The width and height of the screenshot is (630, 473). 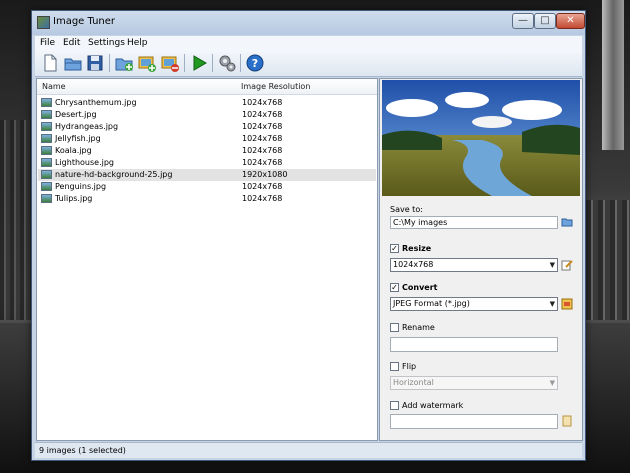 What do you see at coordinates (85, 162) in the screenshot?
I see `file-name: Lighthouse.jpg` at bounding box center [85, 162].